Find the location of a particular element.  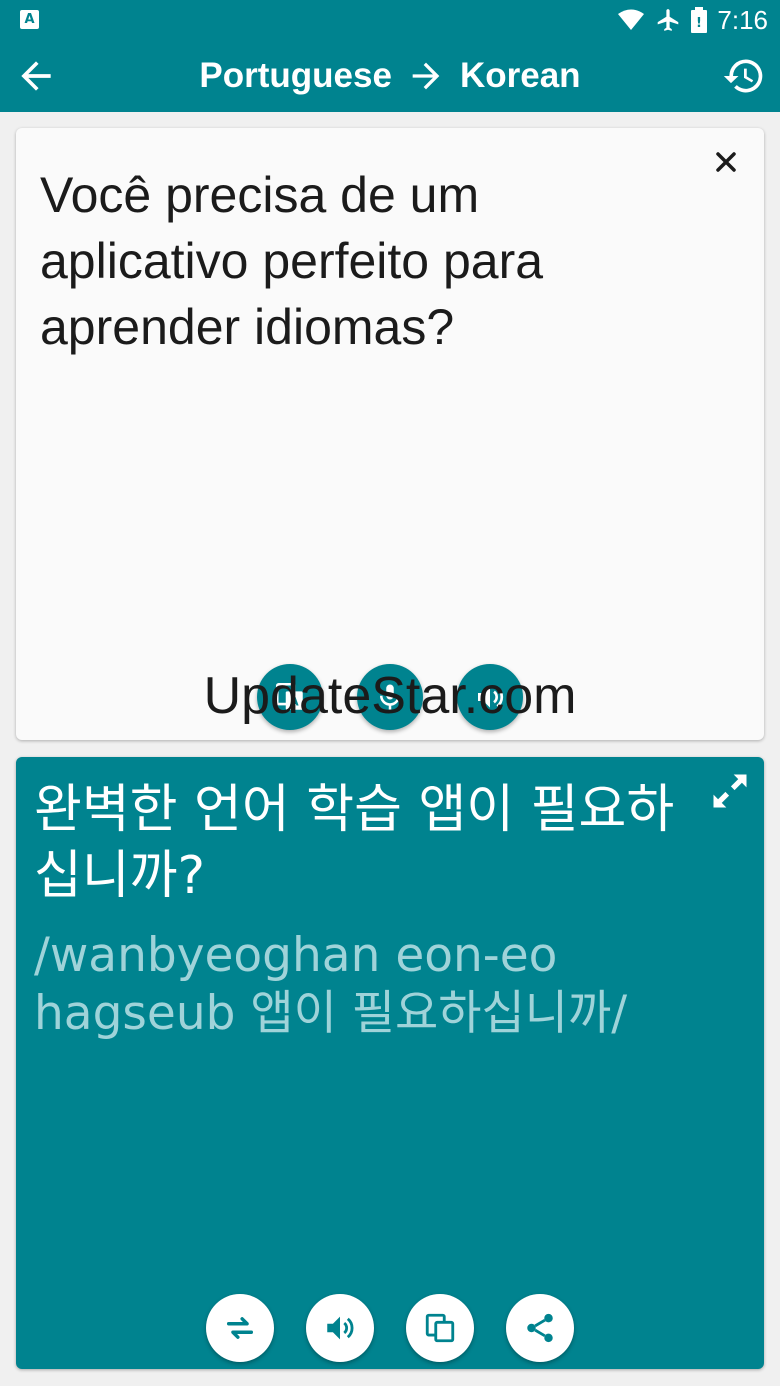

history-button is located at coordinates (744, 76).